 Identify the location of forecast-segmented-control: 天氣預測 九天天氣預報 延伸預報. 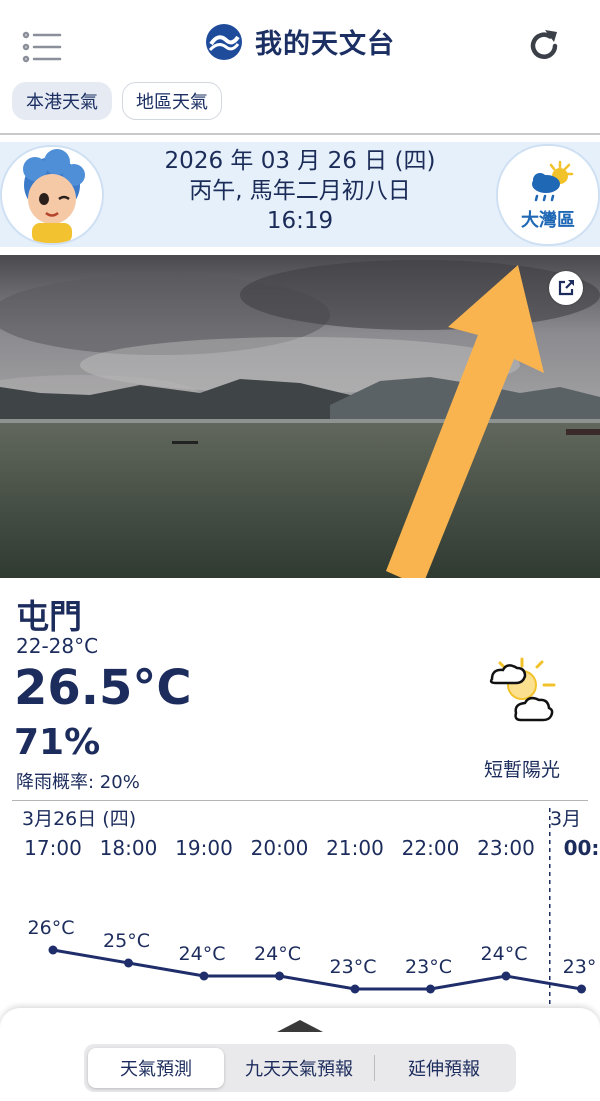
(300, 1068).